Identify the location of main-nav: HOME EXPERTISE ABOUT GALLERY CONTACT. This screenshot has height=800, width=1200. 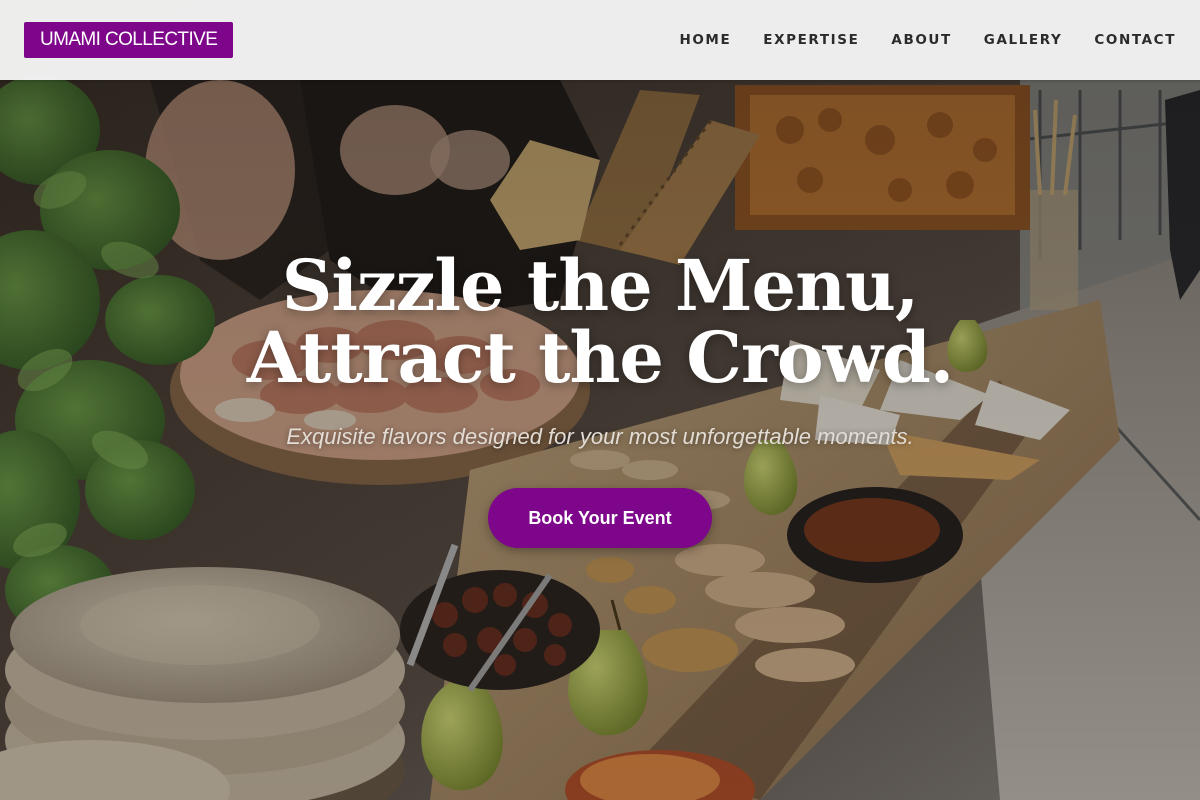
(927, 40).